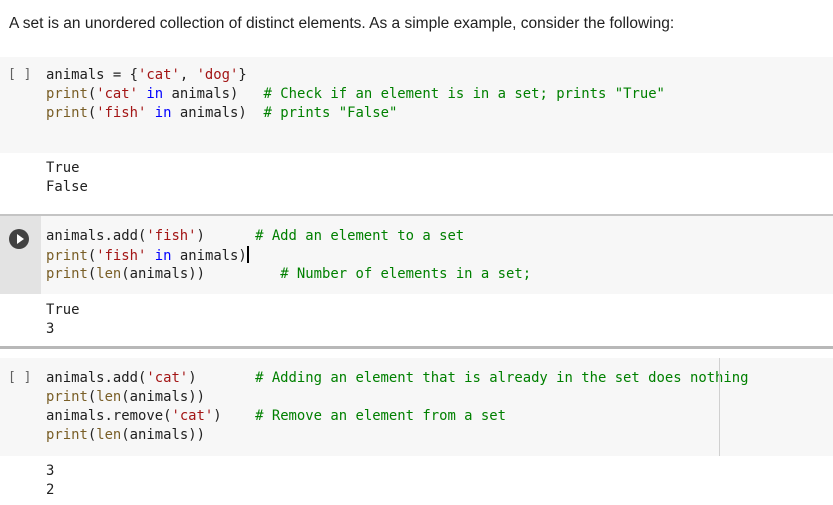  What do you see at coordinates (50, 481) in the screenshot?
I see `cell-output: 32` at bounding box center [50, 481].